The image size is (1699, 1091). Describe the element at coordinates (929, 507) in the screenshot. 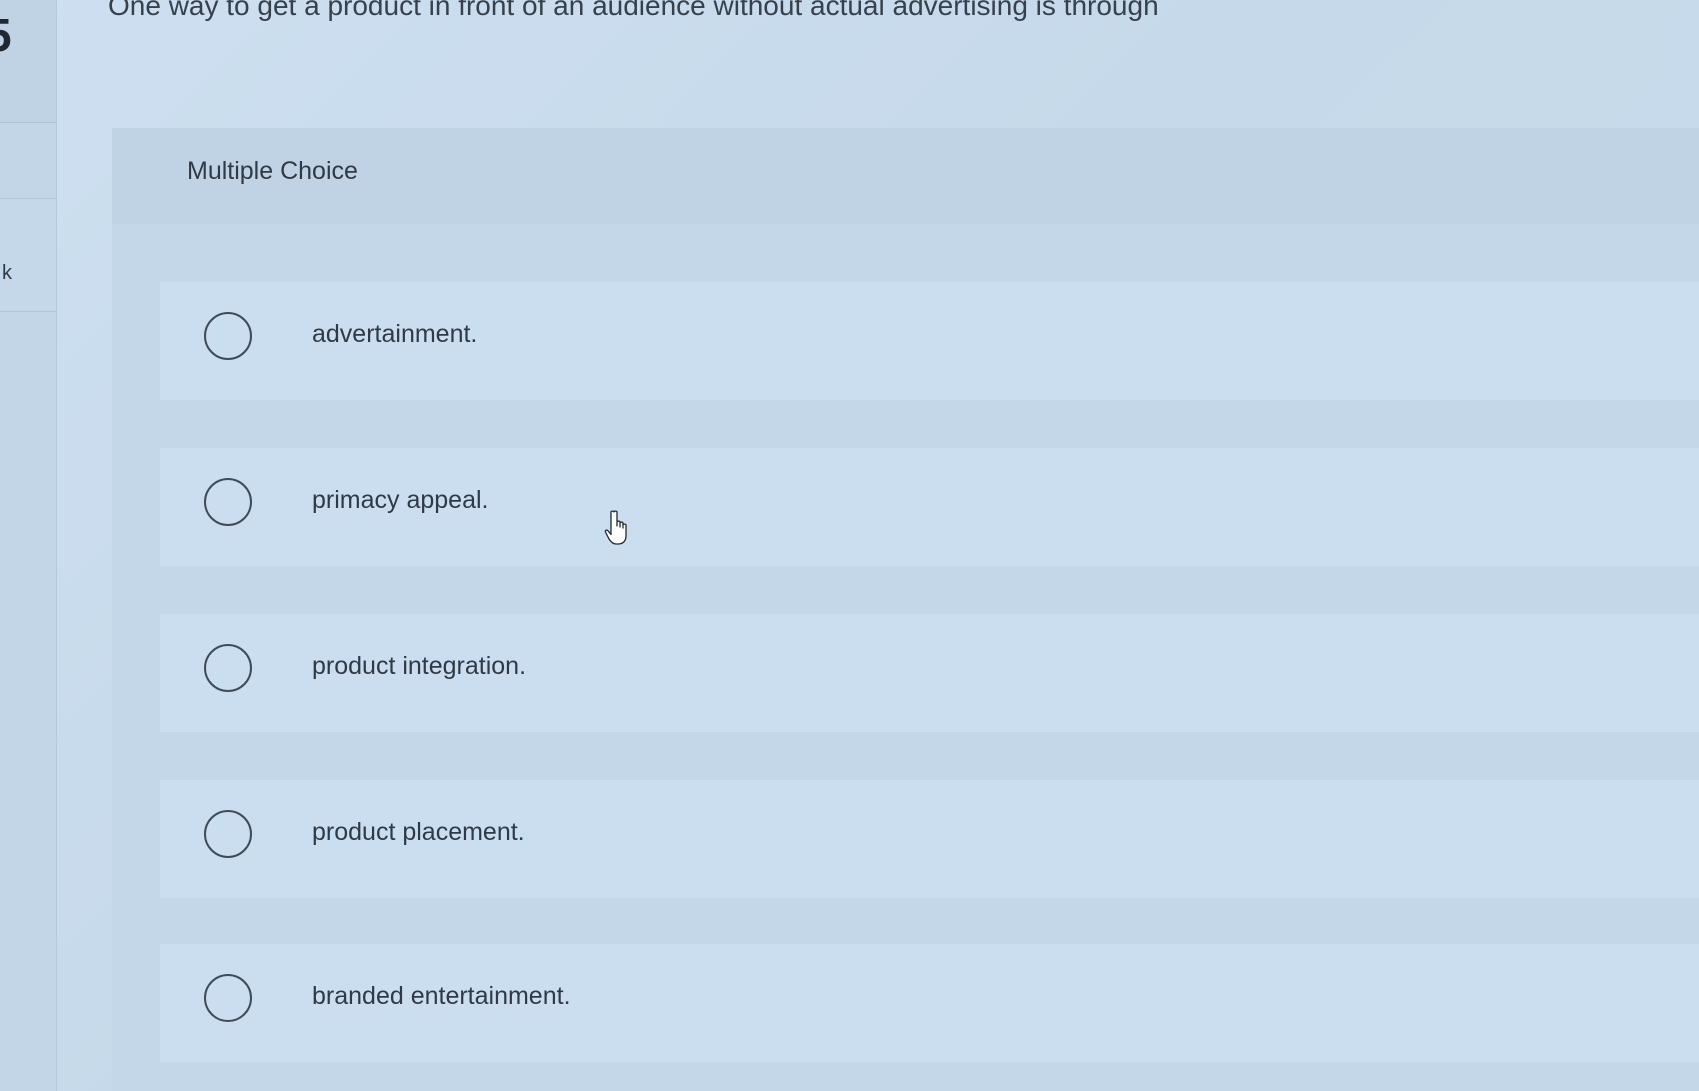

I see `answer-option-2: primacy appeal.` at that location.